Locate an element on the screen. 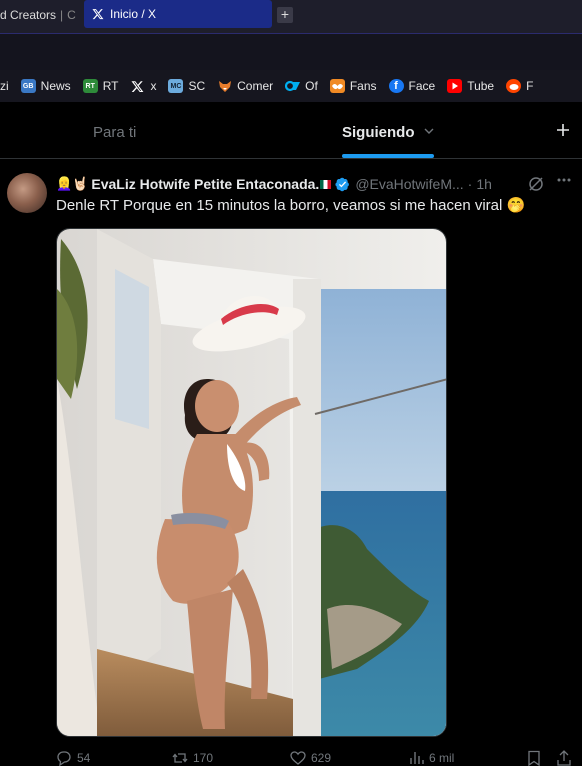 The height and width of the screenshot is (766, 582). tab-title: Inicio / X is located at coordinates (133, 14).